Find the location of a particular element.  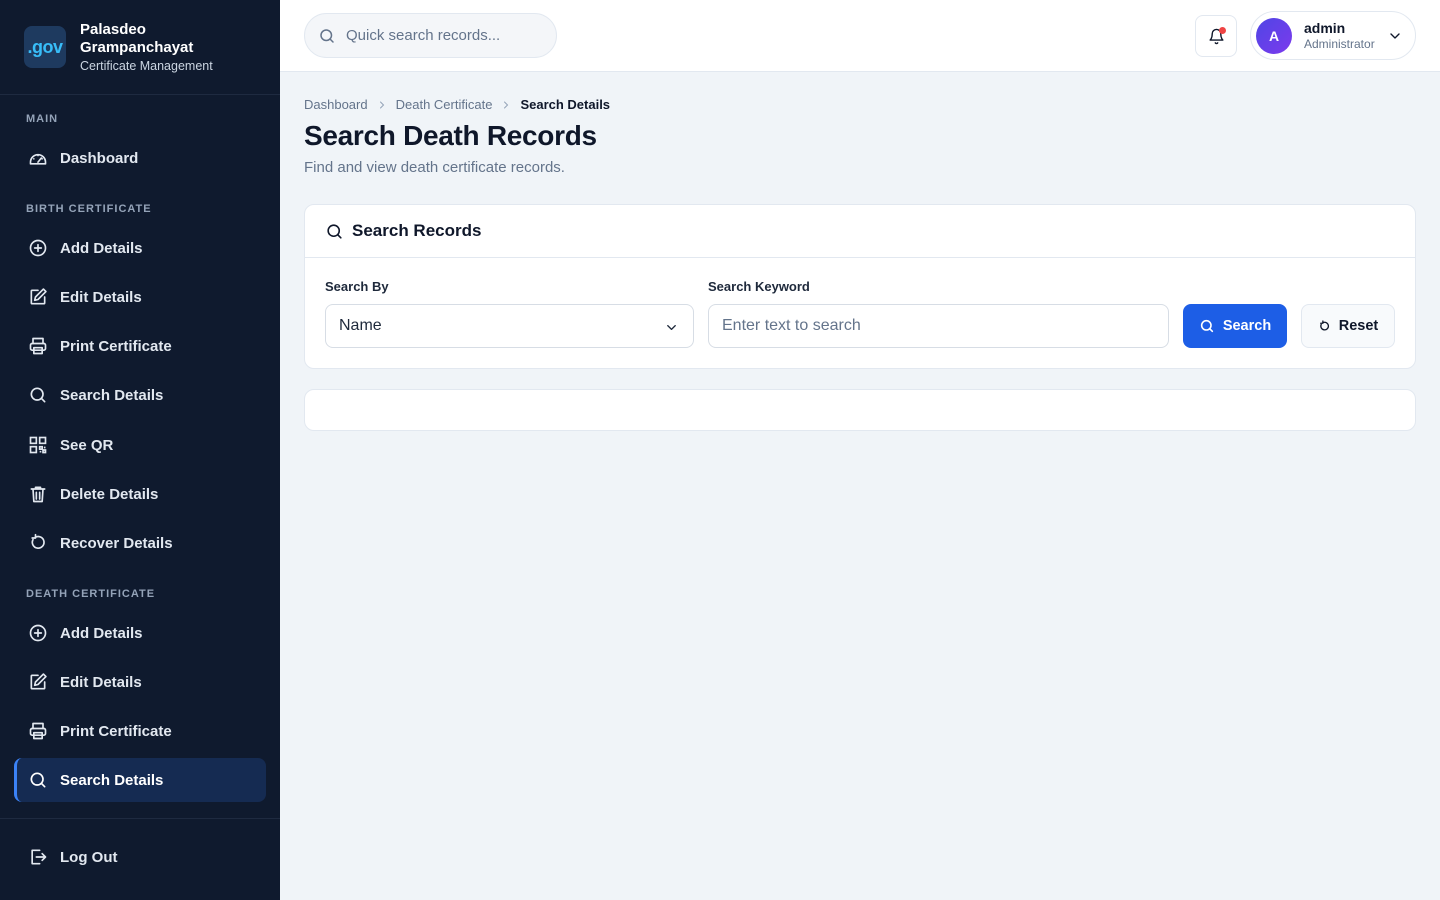

section-label-death: DEATH CERTIFICATE is located at coordinates (91, 594).